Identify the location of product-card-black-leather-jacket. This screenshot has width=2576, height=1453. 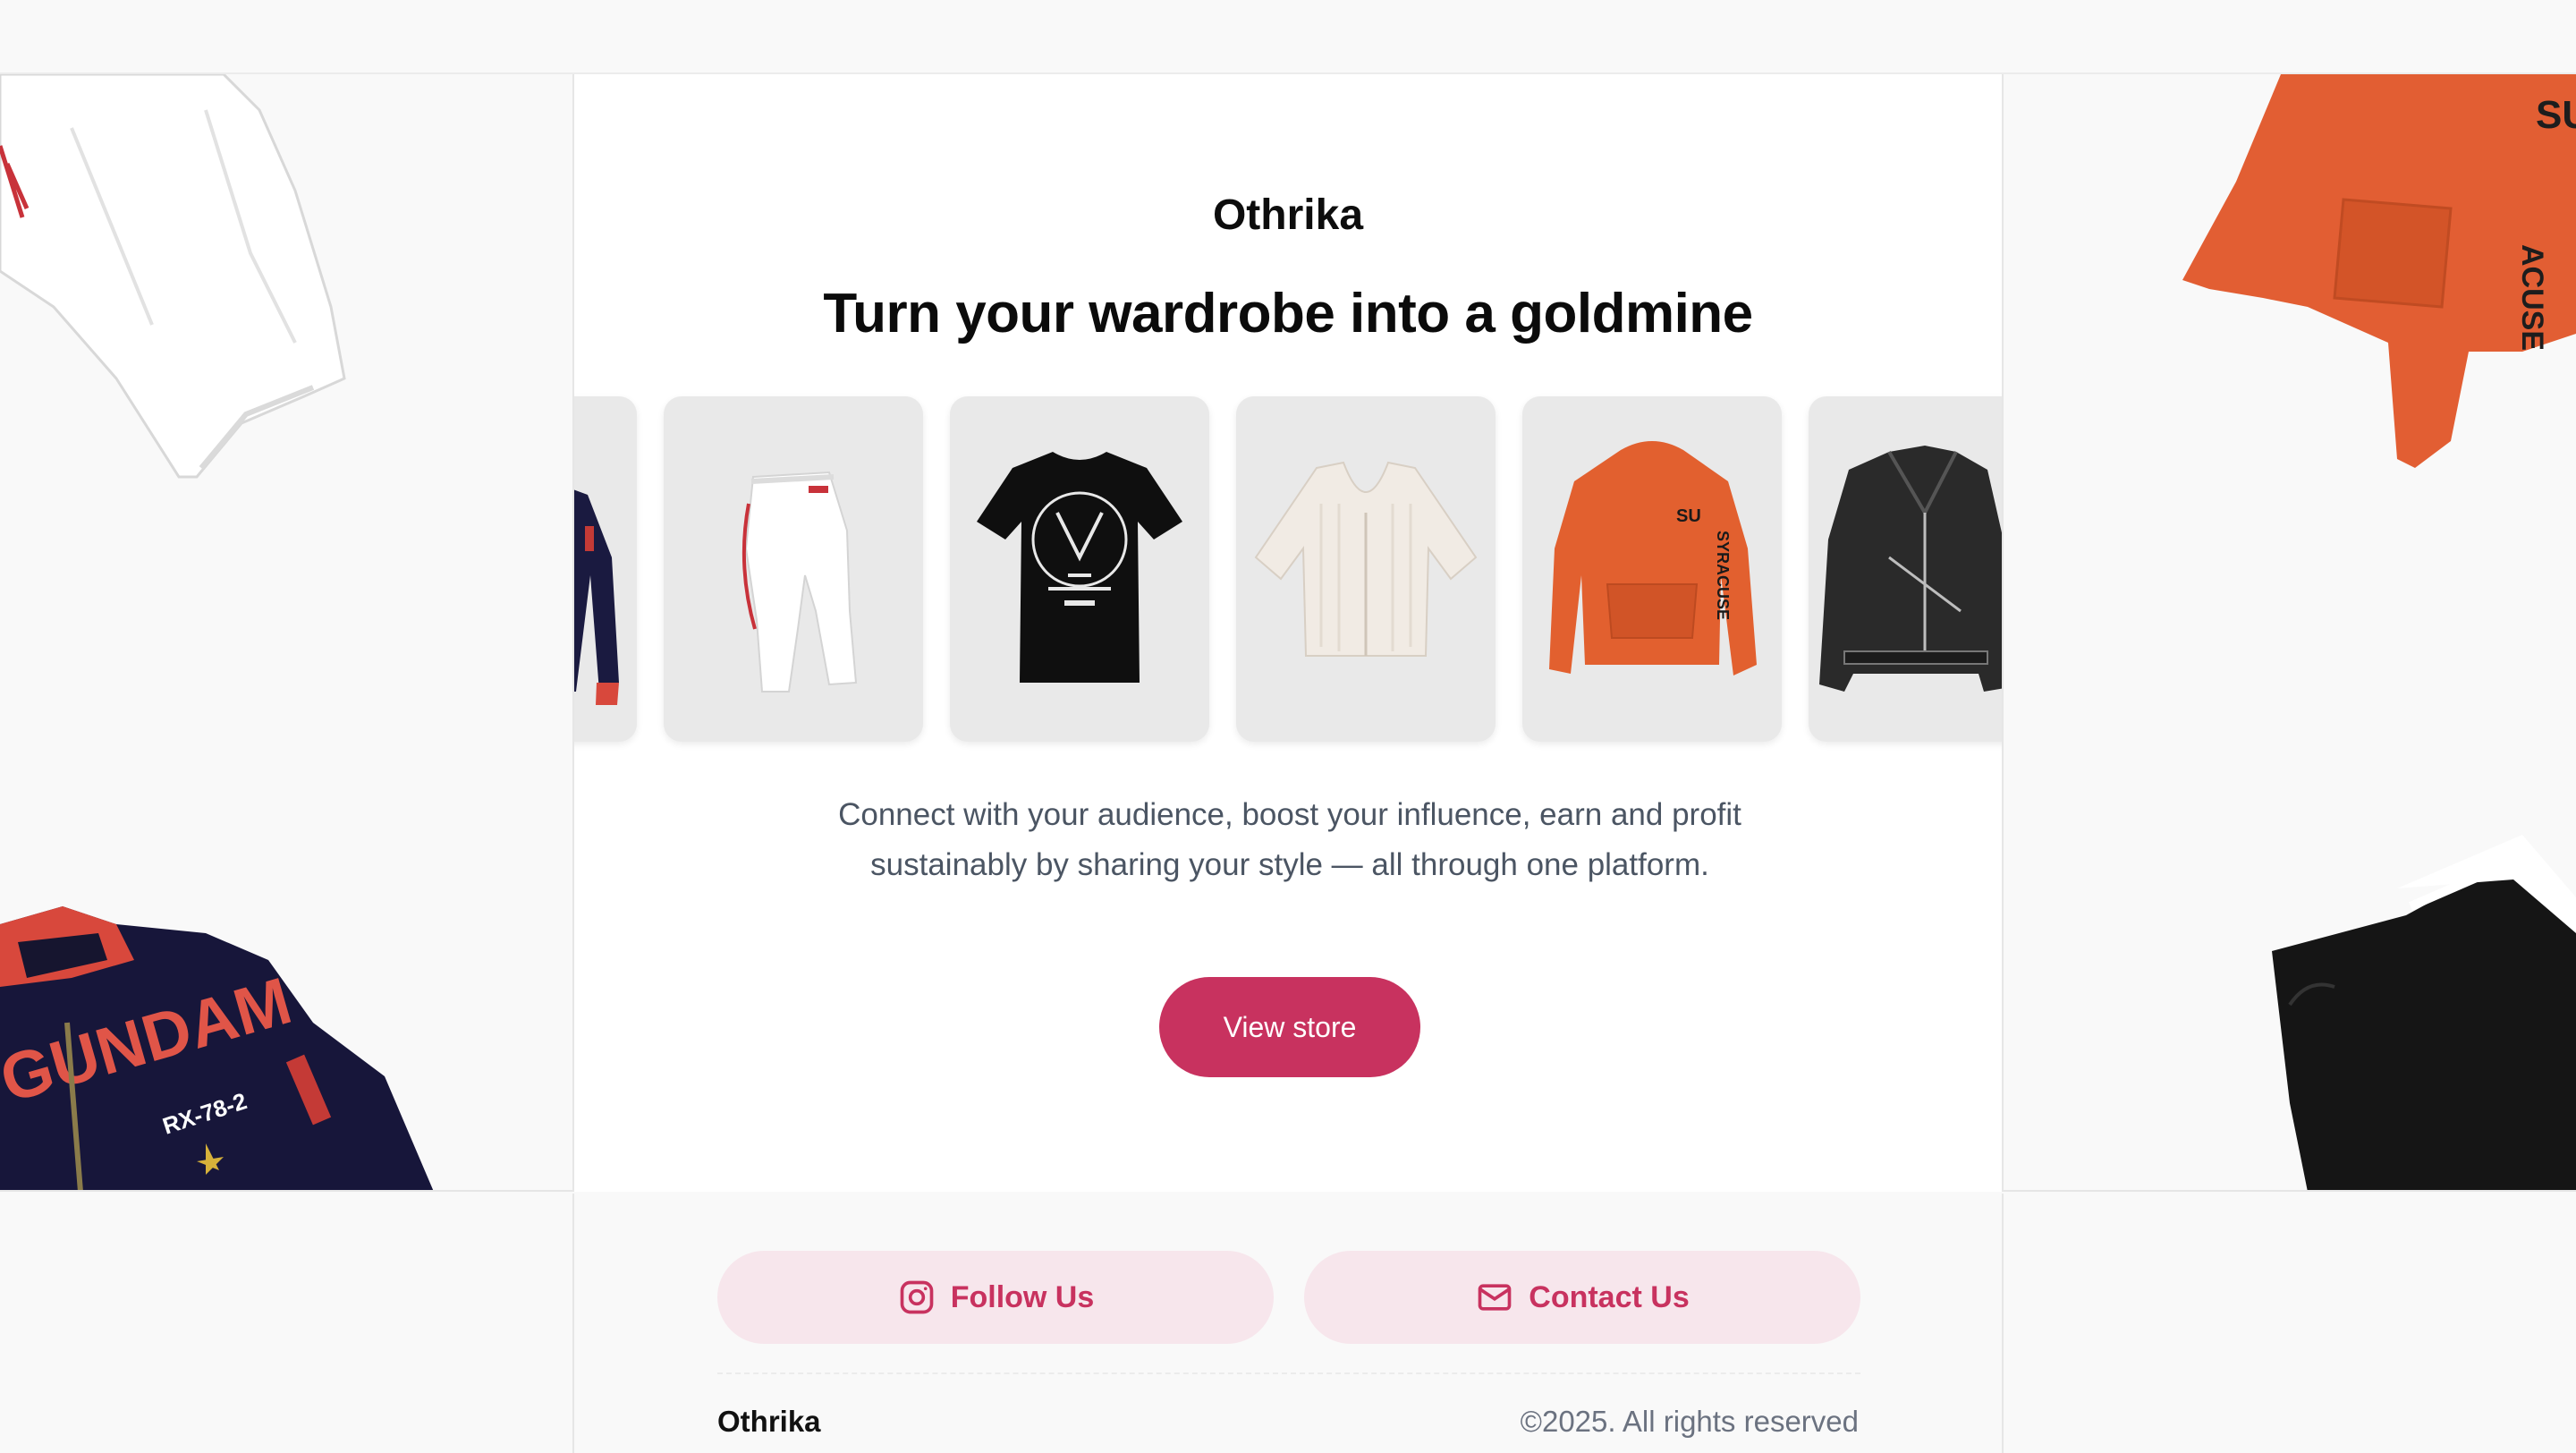
(1905, 569).